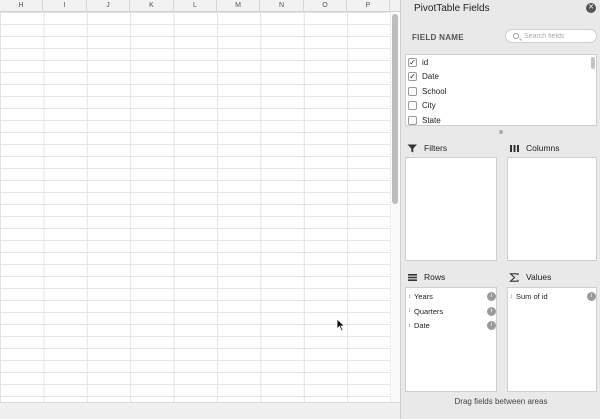 The height and width of the screenshot is (419, 600). I want to click on field-label: Date, so click(430, 76).